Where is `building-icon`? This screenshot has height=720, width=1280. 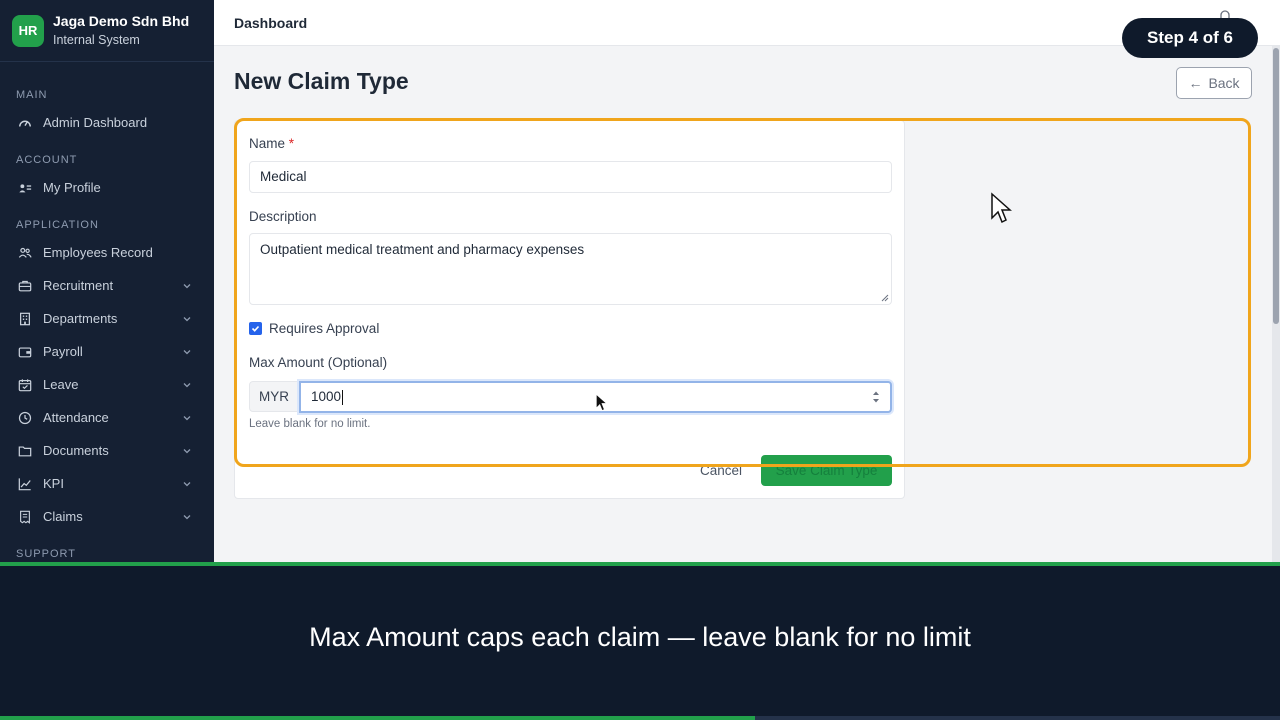 building-icon is located at coordinates (25, 318).